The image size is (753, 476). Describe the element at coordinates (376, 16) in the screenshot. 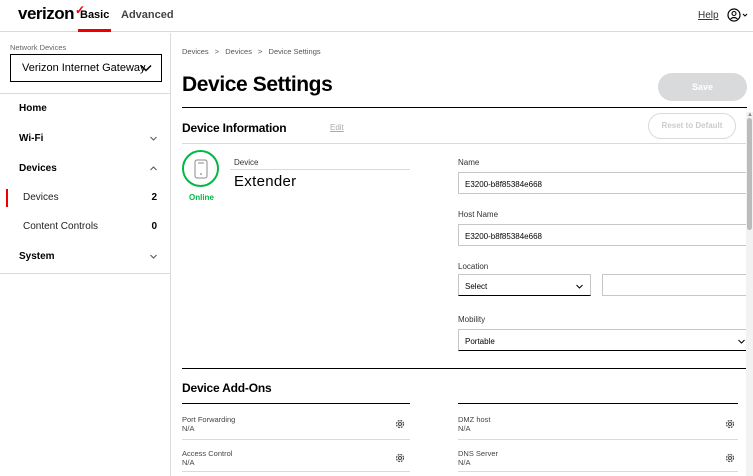

I see `top-bar: verizon✓ Basic Advanced Help` at that location.